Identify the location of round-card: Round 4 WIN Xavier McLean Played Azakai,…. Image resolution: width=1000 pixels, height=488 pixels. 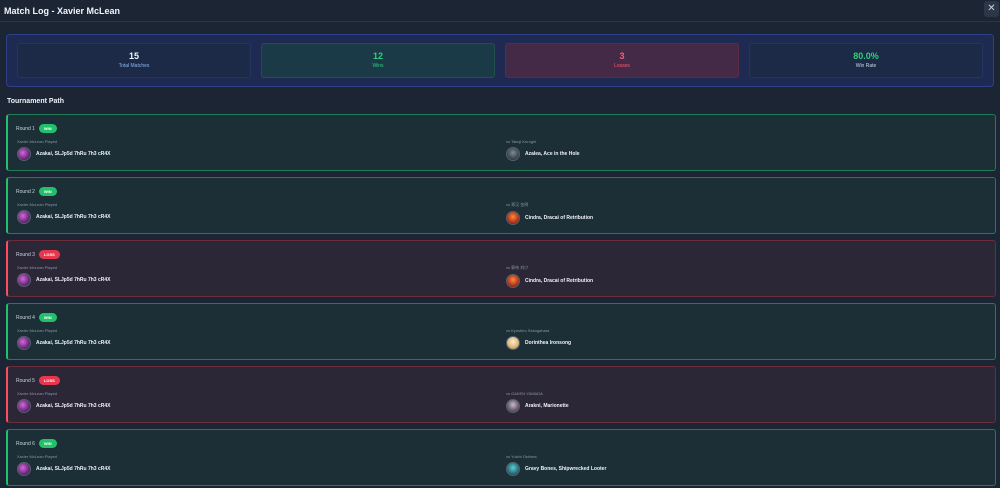
(501, 331).